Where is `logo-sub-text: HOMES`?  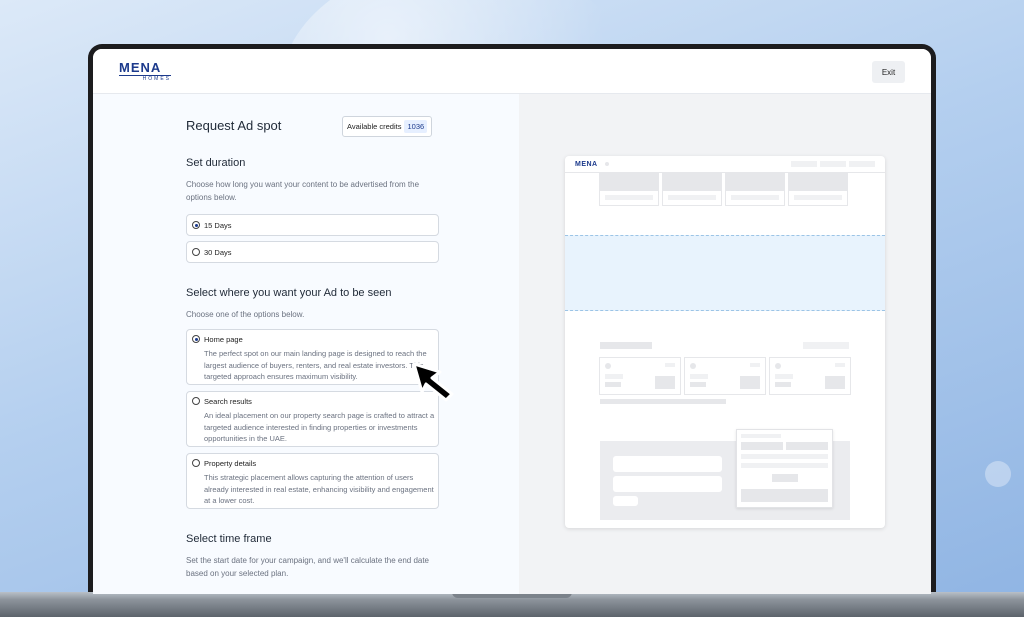
logo-sub-text: HOMES is located at coordinates (145, 78).